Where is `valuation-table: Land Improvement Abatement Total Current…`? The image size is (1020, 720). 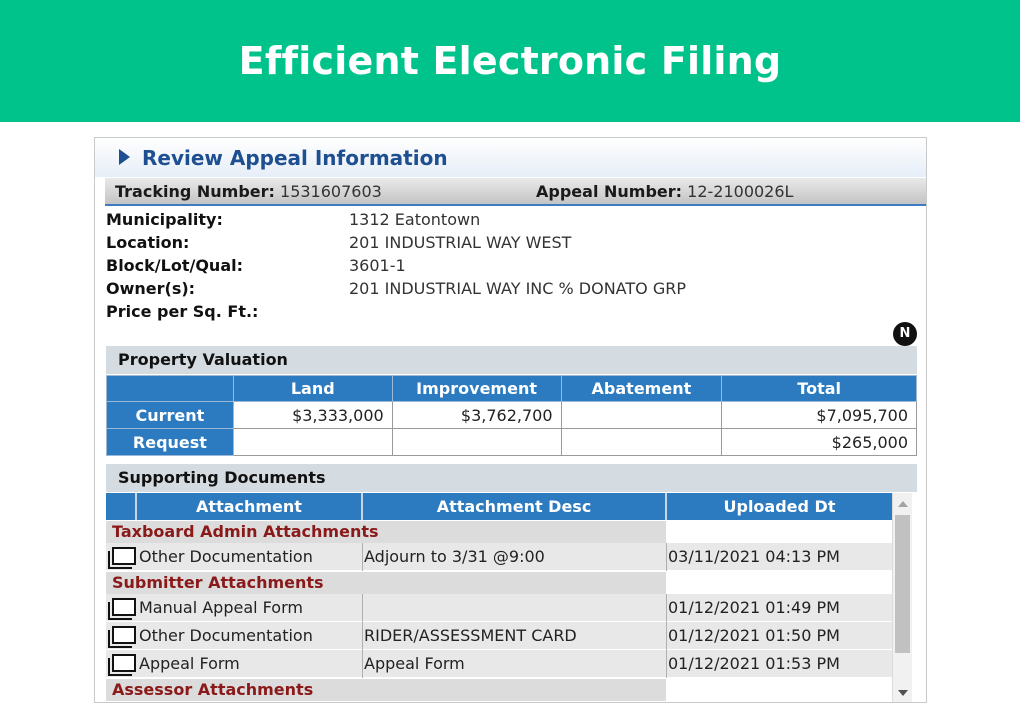 valuation-table: Land Improvement Abatement Total Current… is located at coordinates (511, 415).